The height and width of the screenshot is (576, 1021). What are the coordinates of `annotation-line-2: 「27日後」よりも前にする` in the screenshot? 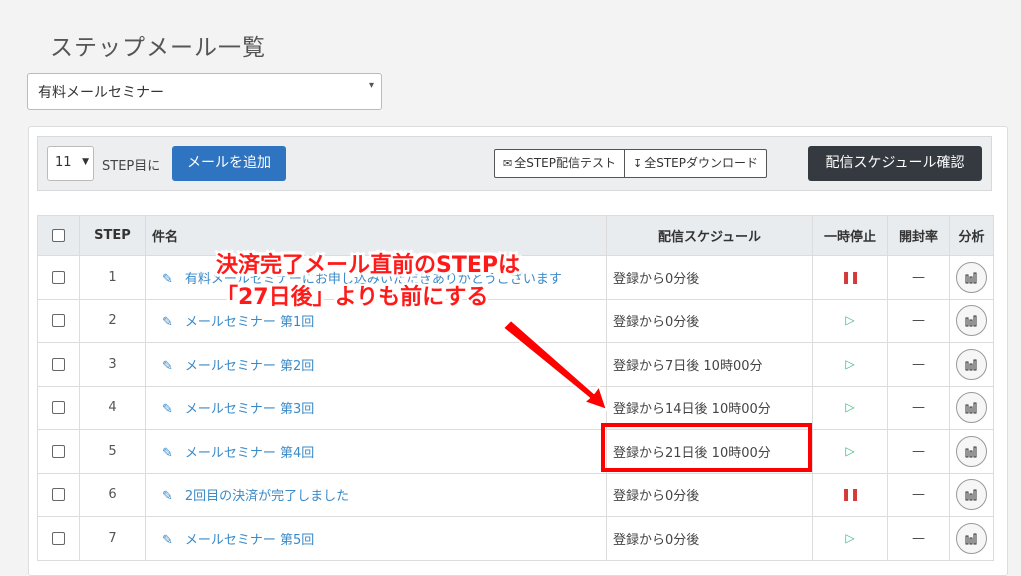 It's located at (352, 297).